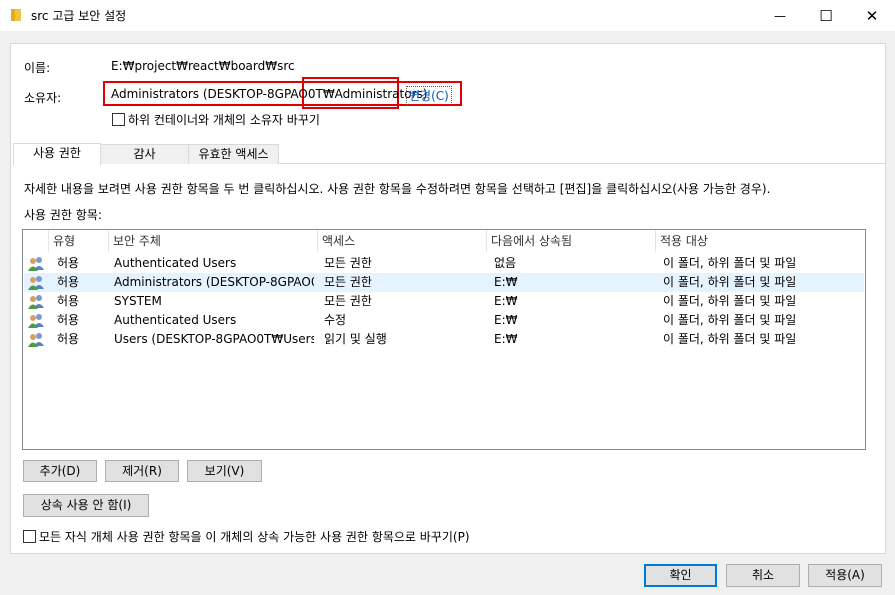 Image resolution: width=895 pixels, height=595 pixels. I want to click on permission-row: 허용 SYSTEM 모든 권한 E:₩ 이 폴더, 하위 폴더 및 파일, so click(444, 301).